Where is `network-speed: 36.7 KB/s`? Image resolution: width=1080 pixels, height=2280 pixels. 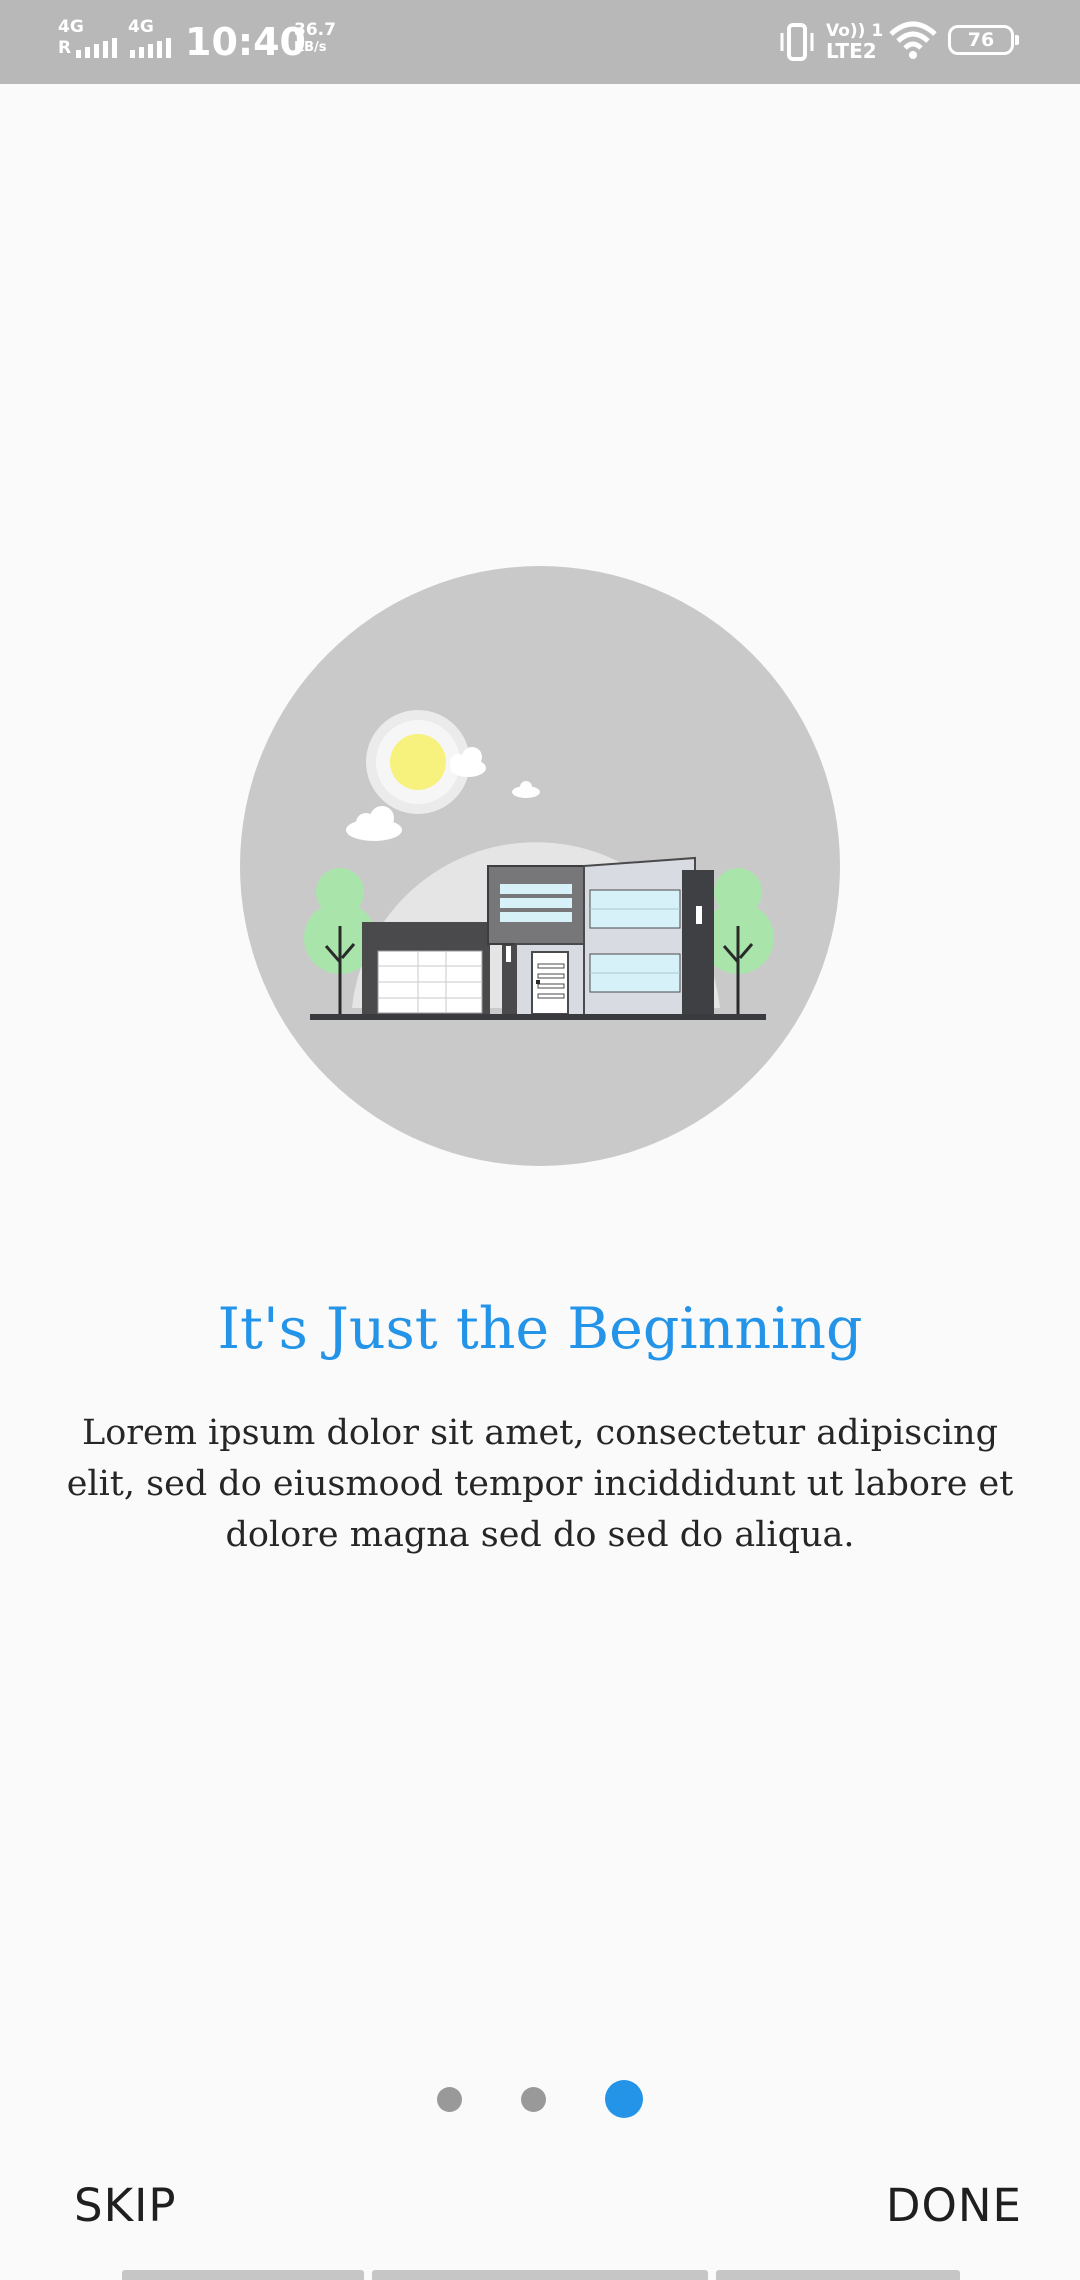 network-speed: 36.7 KB/s is located at coordinates (324, 39).